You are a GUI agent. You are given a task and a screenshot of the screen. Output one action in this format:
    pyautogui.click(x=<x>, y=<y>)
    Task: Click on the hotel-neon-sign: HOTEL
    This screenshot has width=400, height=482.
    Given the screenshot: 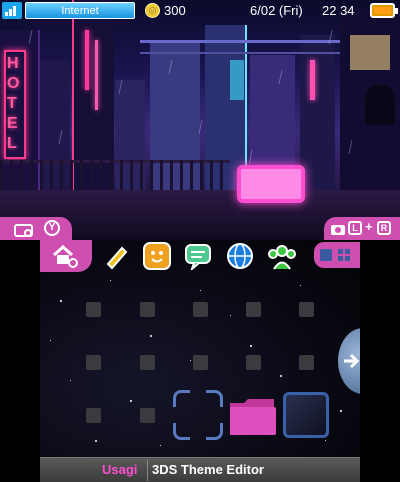 What is the action you would take?
    pyautogui.click(x=13, y=103)
    